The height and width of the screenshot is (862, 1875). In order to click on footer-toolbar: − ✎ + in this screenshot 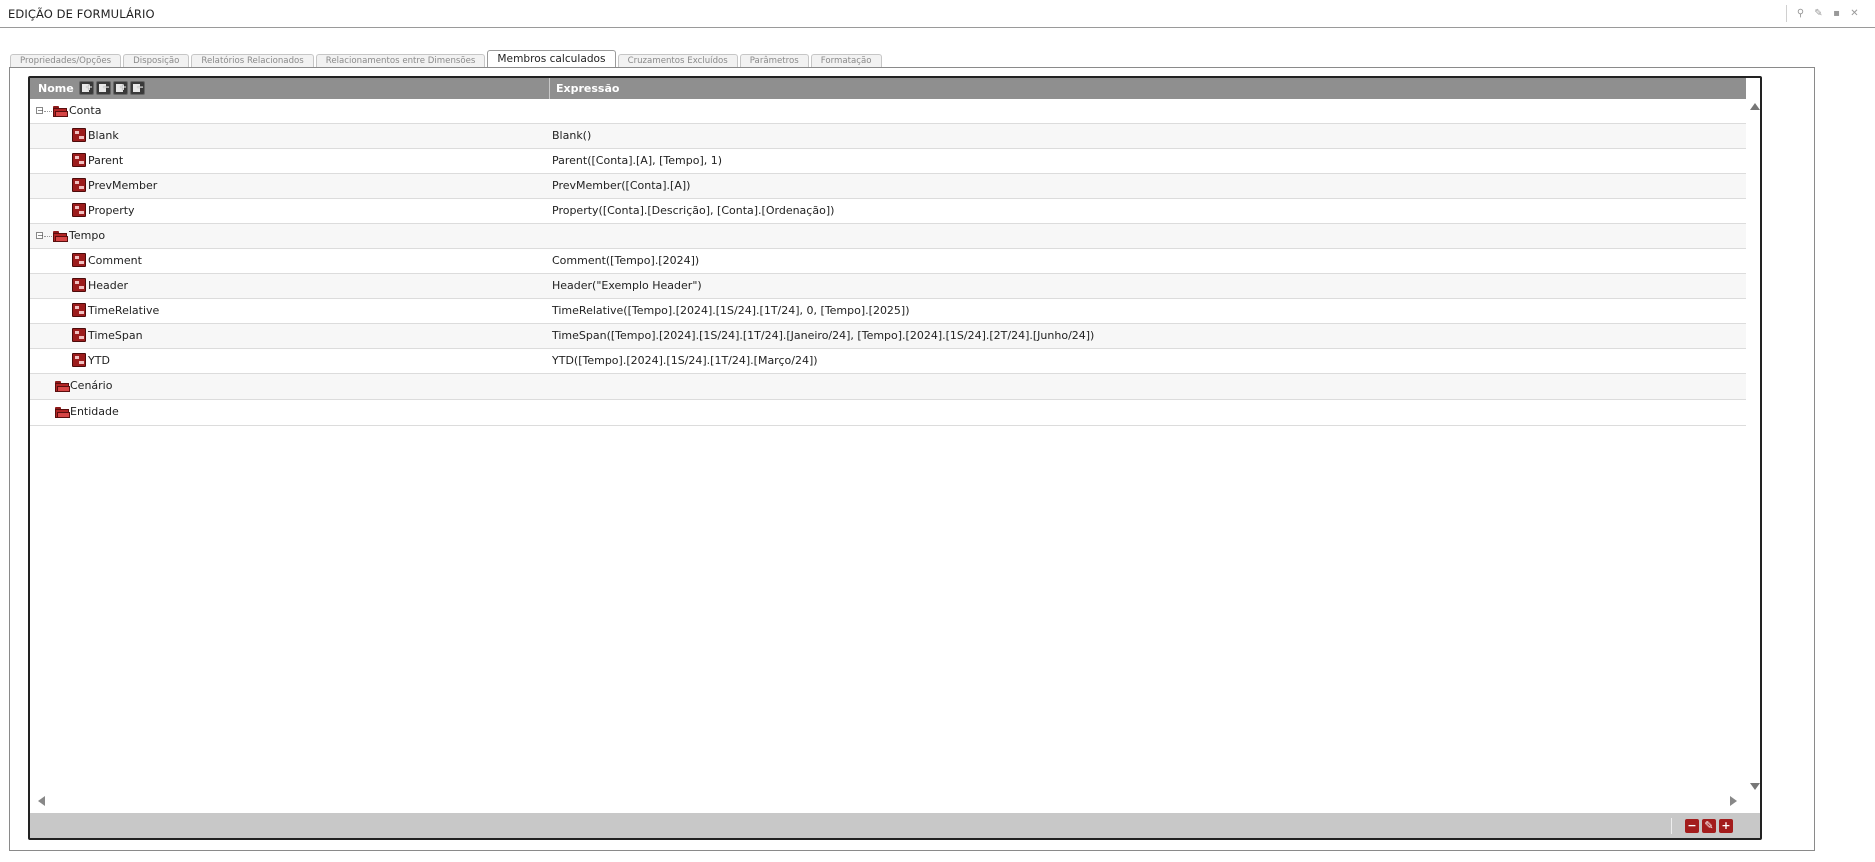, I will do `click(1709, 826)`.